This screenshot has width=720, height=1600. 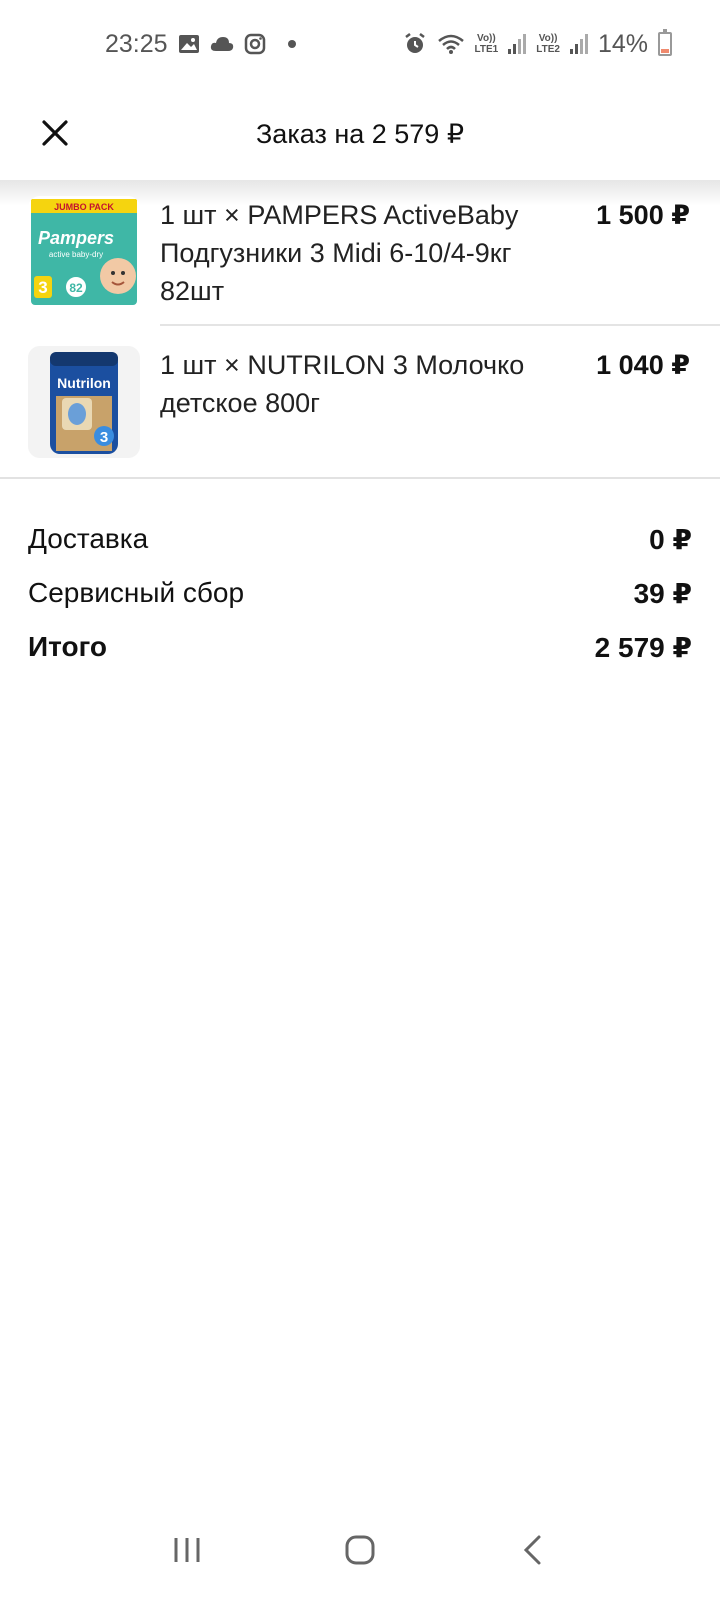 I want to click on service-fee-row: Сервисный сбор 39 ₽, so click(x=360, y=593).